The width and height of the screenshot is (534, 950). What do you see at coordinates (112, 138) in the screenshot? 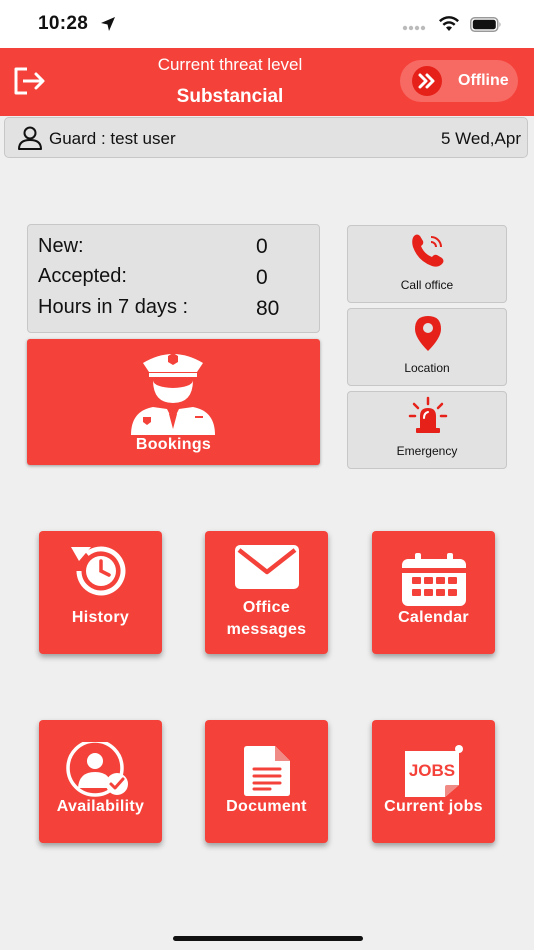
I see `guard-name: Guard : test user` at bounding box center [112, 138].